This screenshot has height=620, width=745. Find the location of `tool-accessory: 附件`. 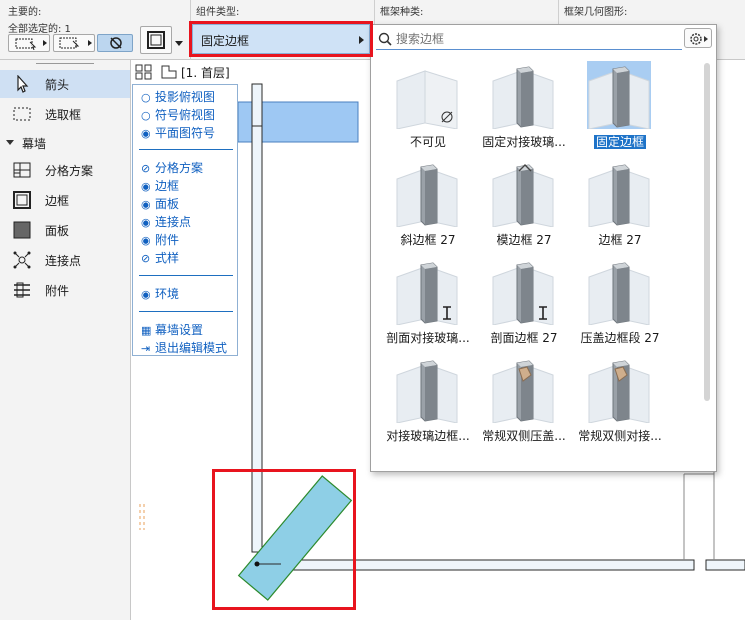

tool-accessory: 附件 is located at coordinates (65, 290).